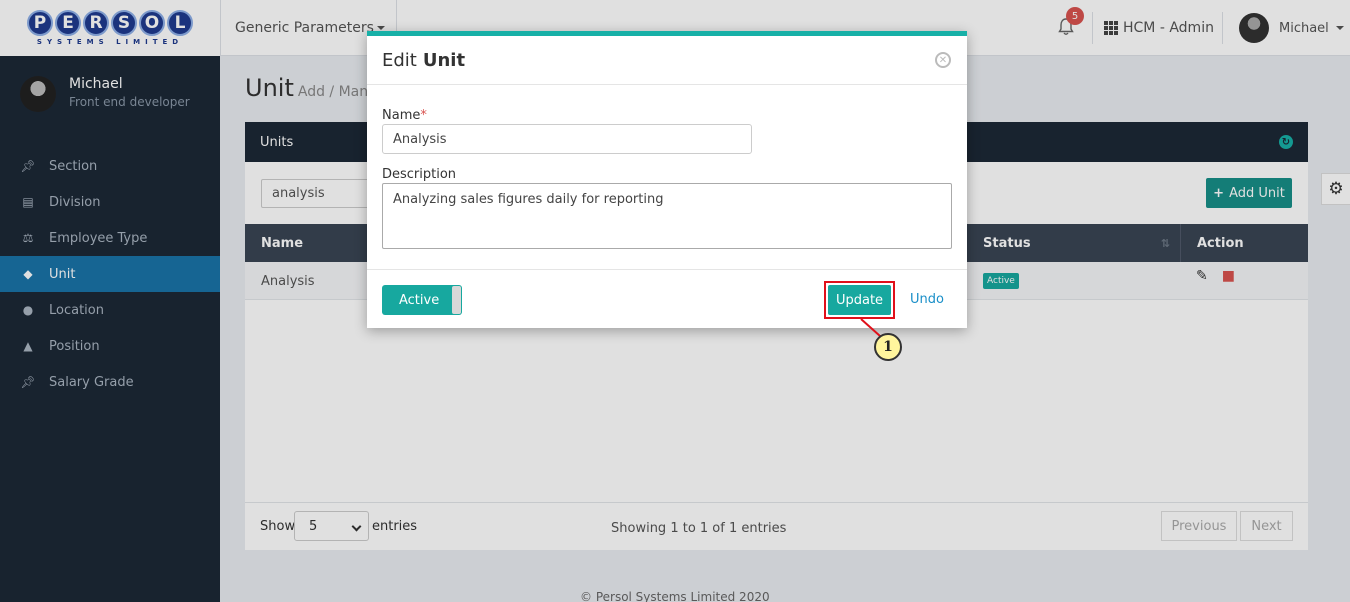 This screenshot has height=602, width=1350. I want to click on modal-header: Edit Unit ✕, so click(667, 60).